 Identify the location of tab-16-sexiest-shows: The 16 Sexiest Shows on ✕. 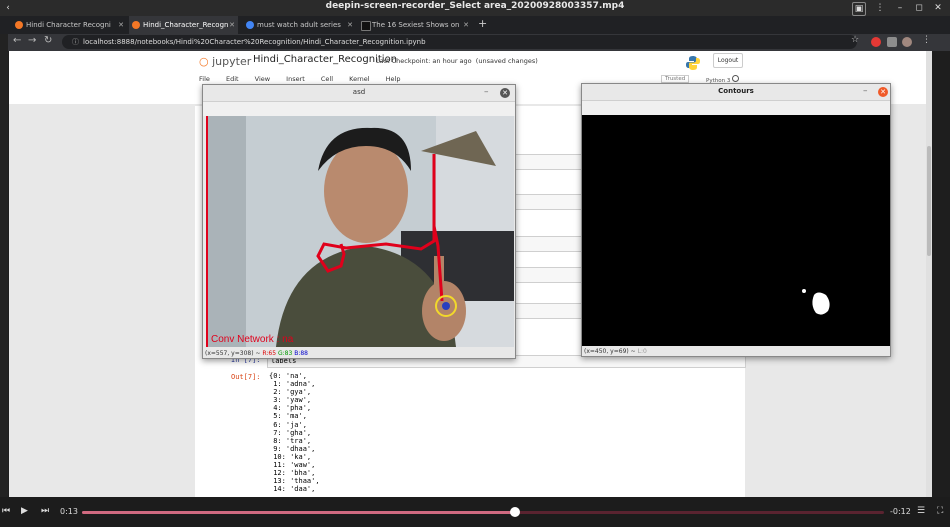
(415, 25).